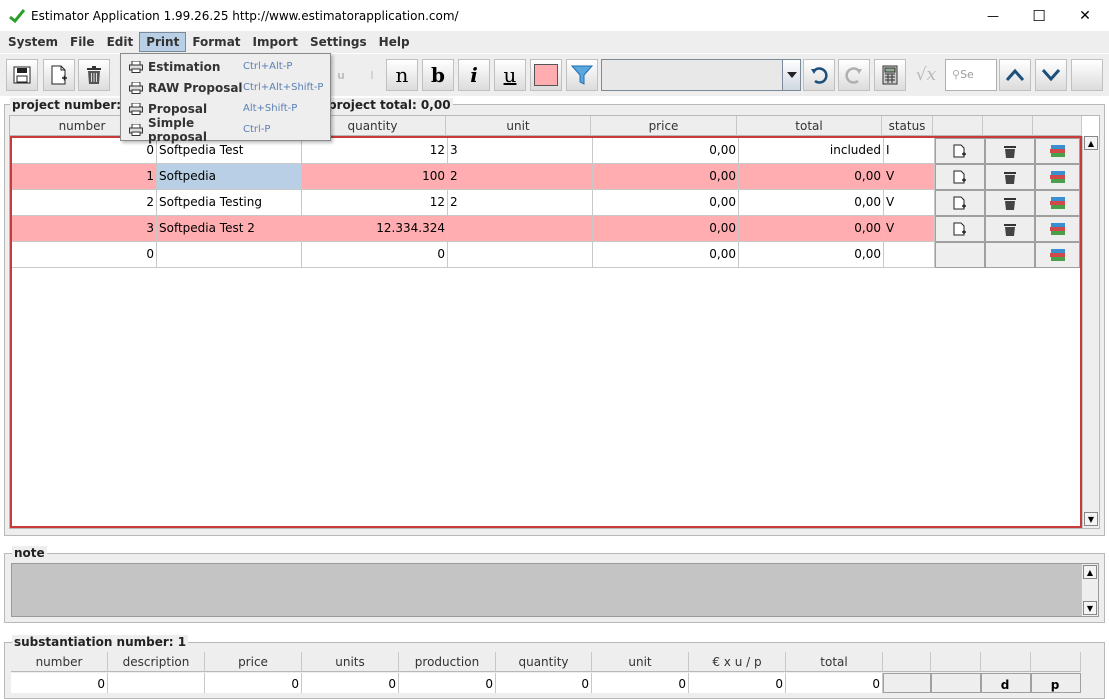  What do you see at coordinates (253, 683) in the screenshot?
I see `sub-cell-price: 0` at bounding box center [253, 683].